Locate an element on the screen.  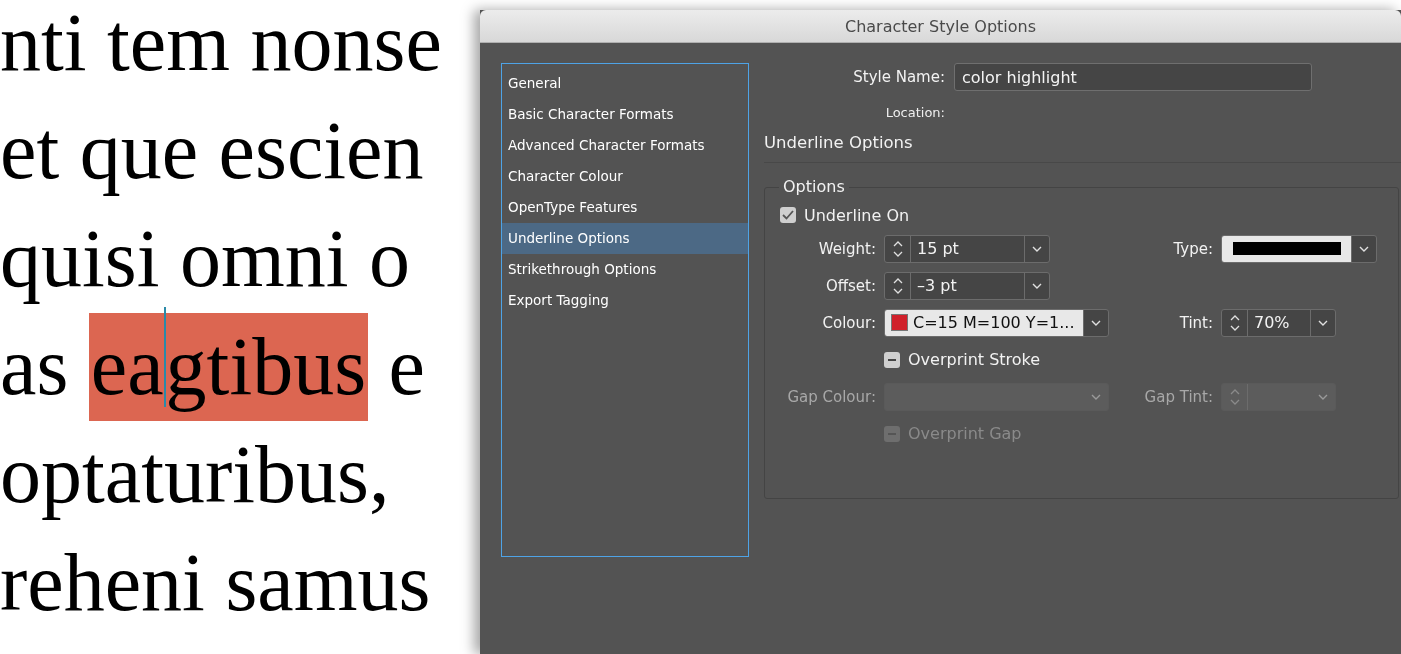
spin-field: –3 pt is located at coordinates (967, 285).